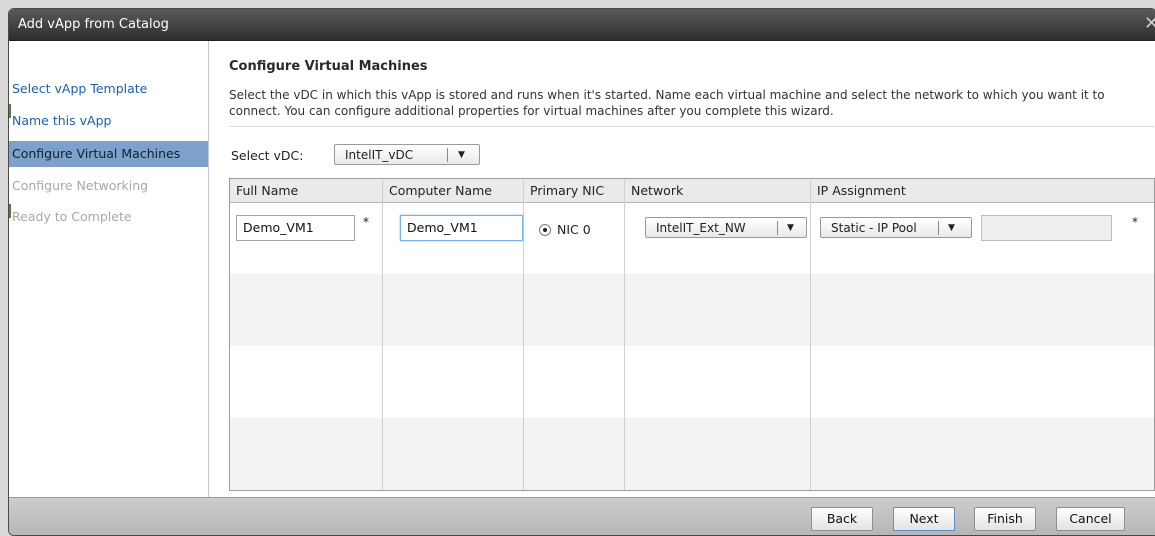 The image size is (1155, 536). What do you see at coordinates (96, 153) in the screenshot?
I see `sidebar-item-label: Configure Virtual Machines` at bounding box center [96, 153].